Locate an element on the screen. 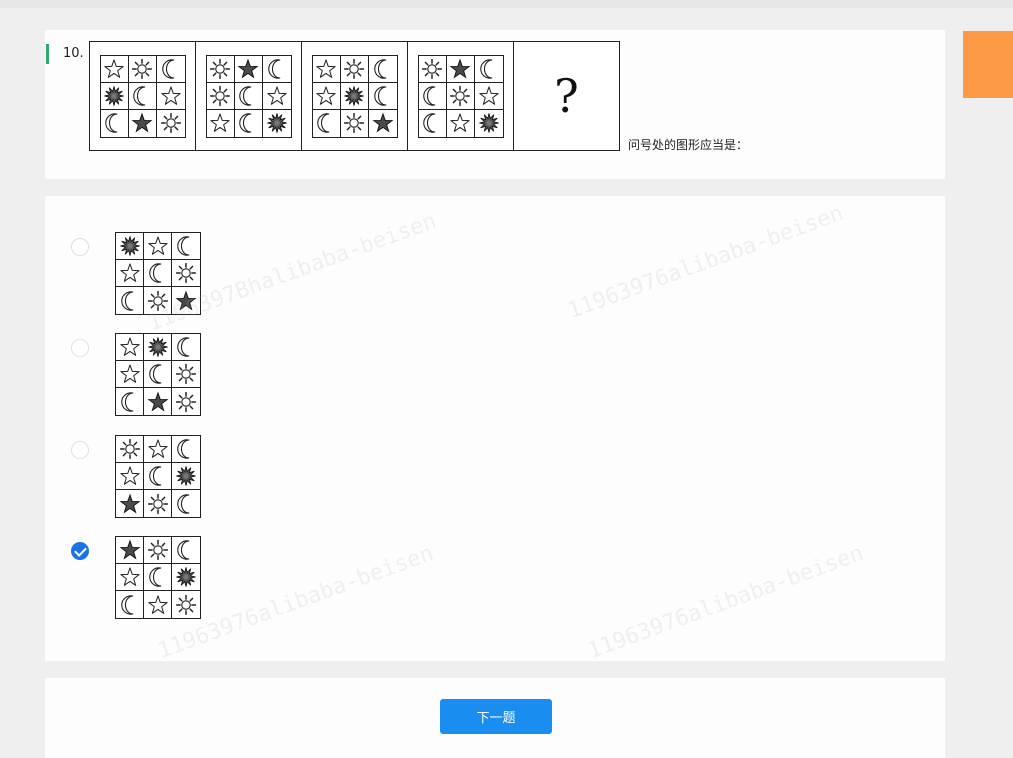 The image size is (1013, 758). top-bar is located at coordinates (506, 4).